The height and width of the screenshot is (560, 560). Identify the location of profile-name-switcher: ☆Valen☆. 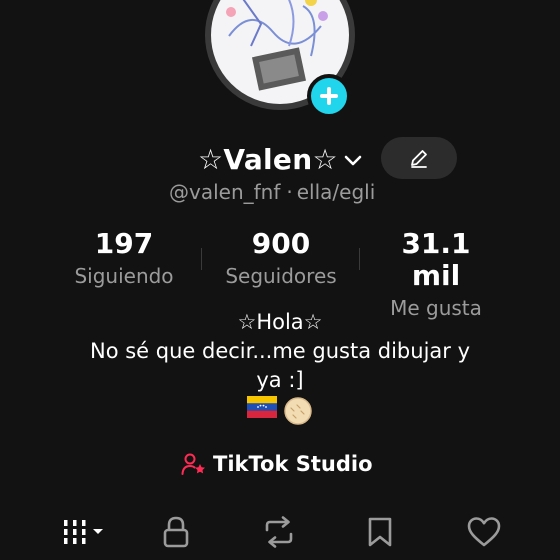
(280, 159).